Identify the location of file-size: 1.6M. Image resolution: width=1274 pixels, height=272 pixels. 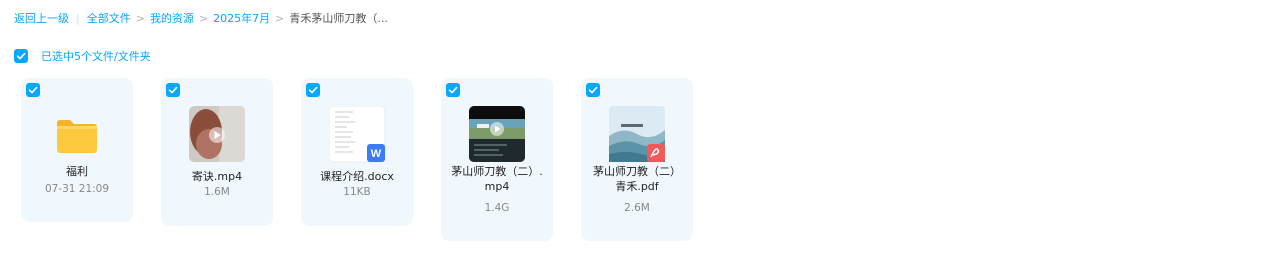
(217, 192).